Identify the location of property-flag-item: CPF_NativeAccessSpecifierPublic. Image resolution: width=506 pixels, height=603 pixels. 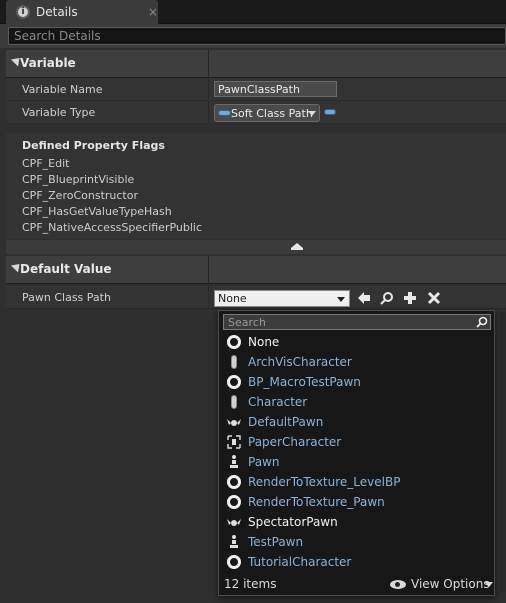
(112, 227).